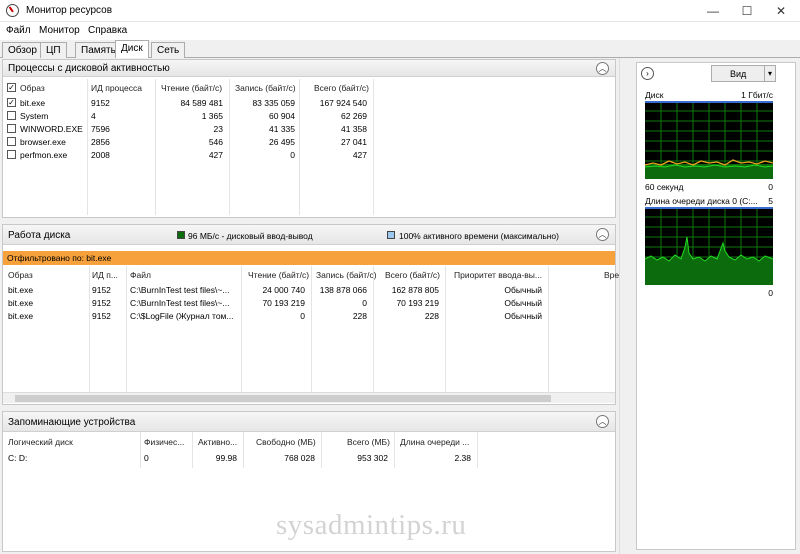 The width and height of the screenshot is (800, 554). I want to click on tab-cpu: ЦП, so click(53, 50).